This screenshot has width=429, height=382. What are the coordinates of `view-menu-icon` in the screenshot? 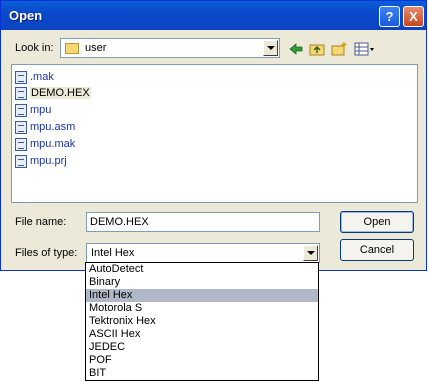 It's located at (365, 49).